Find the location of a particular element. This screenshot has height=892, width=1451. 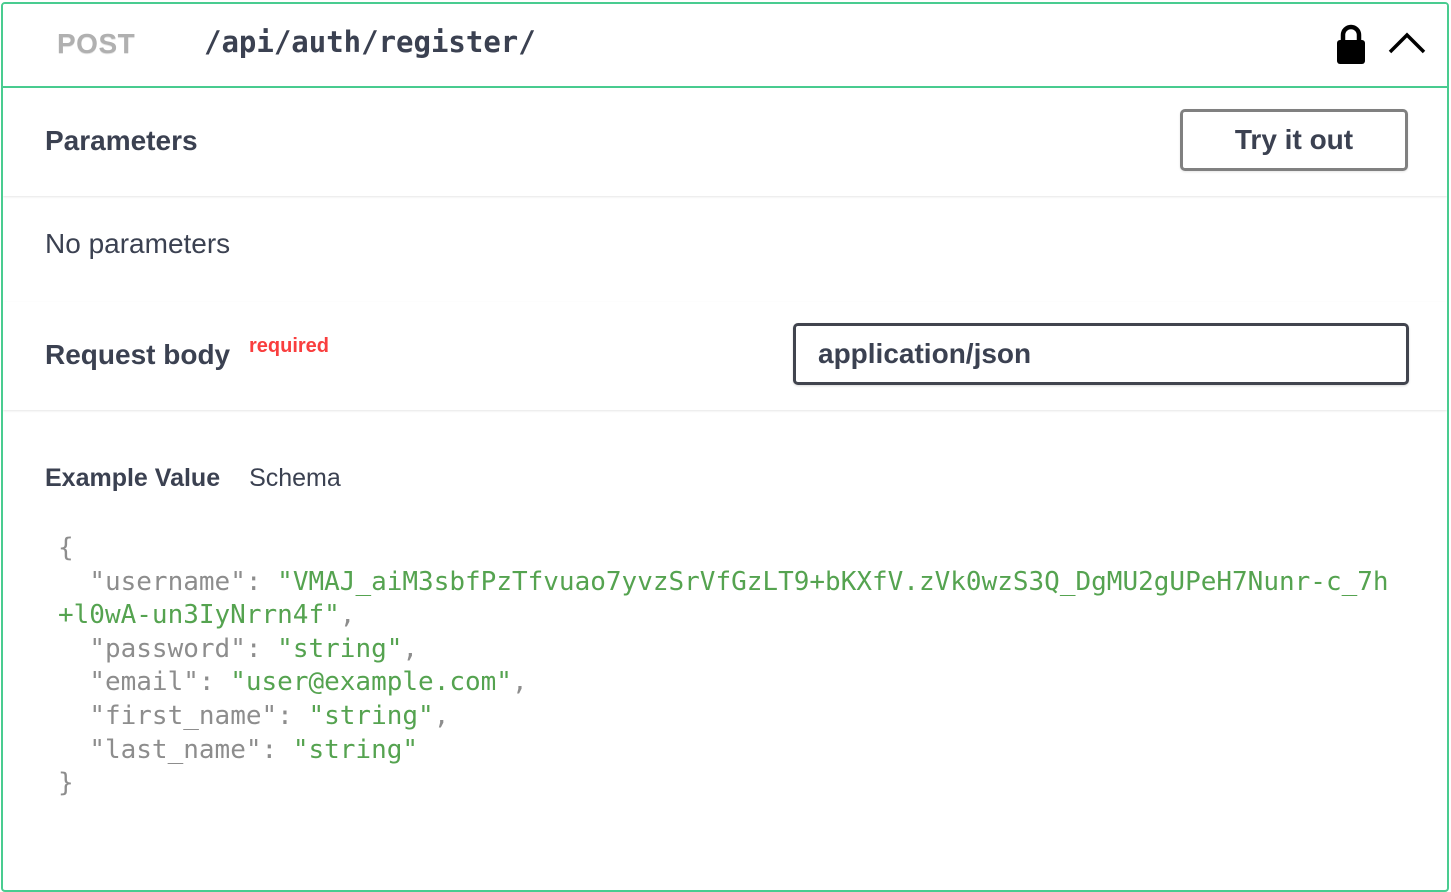

json-key-username: "username" is located at coordinates (167, 581).